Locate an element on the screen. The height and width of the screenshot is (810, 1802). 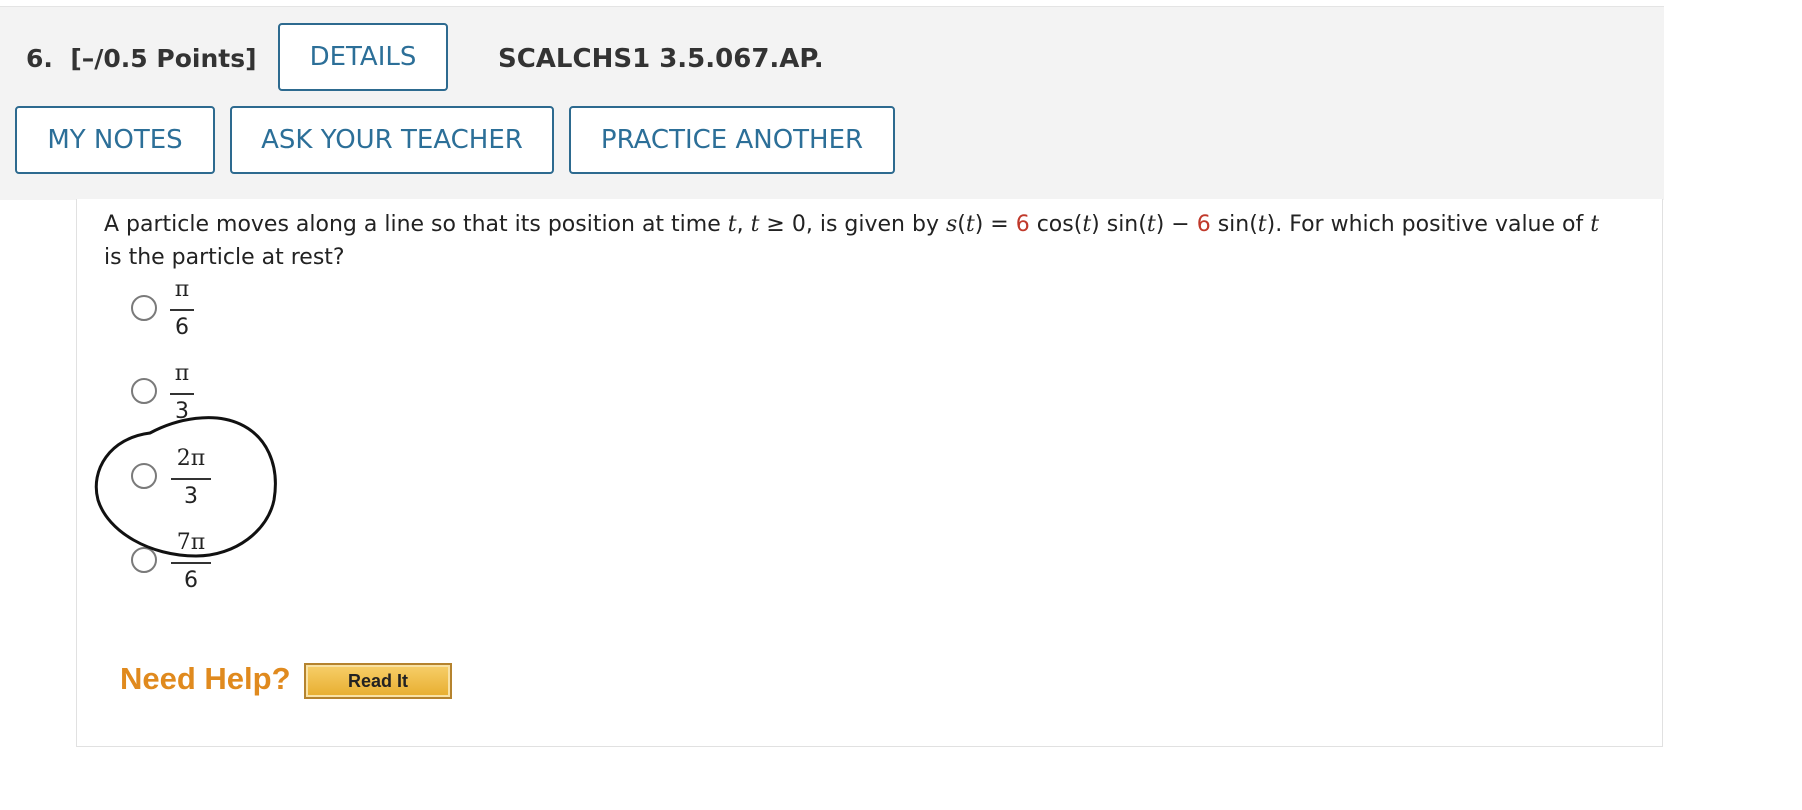
option-fraction-4: 7π 6 is located at coordinates (191, 562).